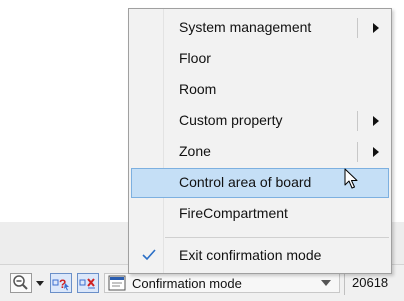  I want to click on menu-item-label: Floor, so click(195, 58).